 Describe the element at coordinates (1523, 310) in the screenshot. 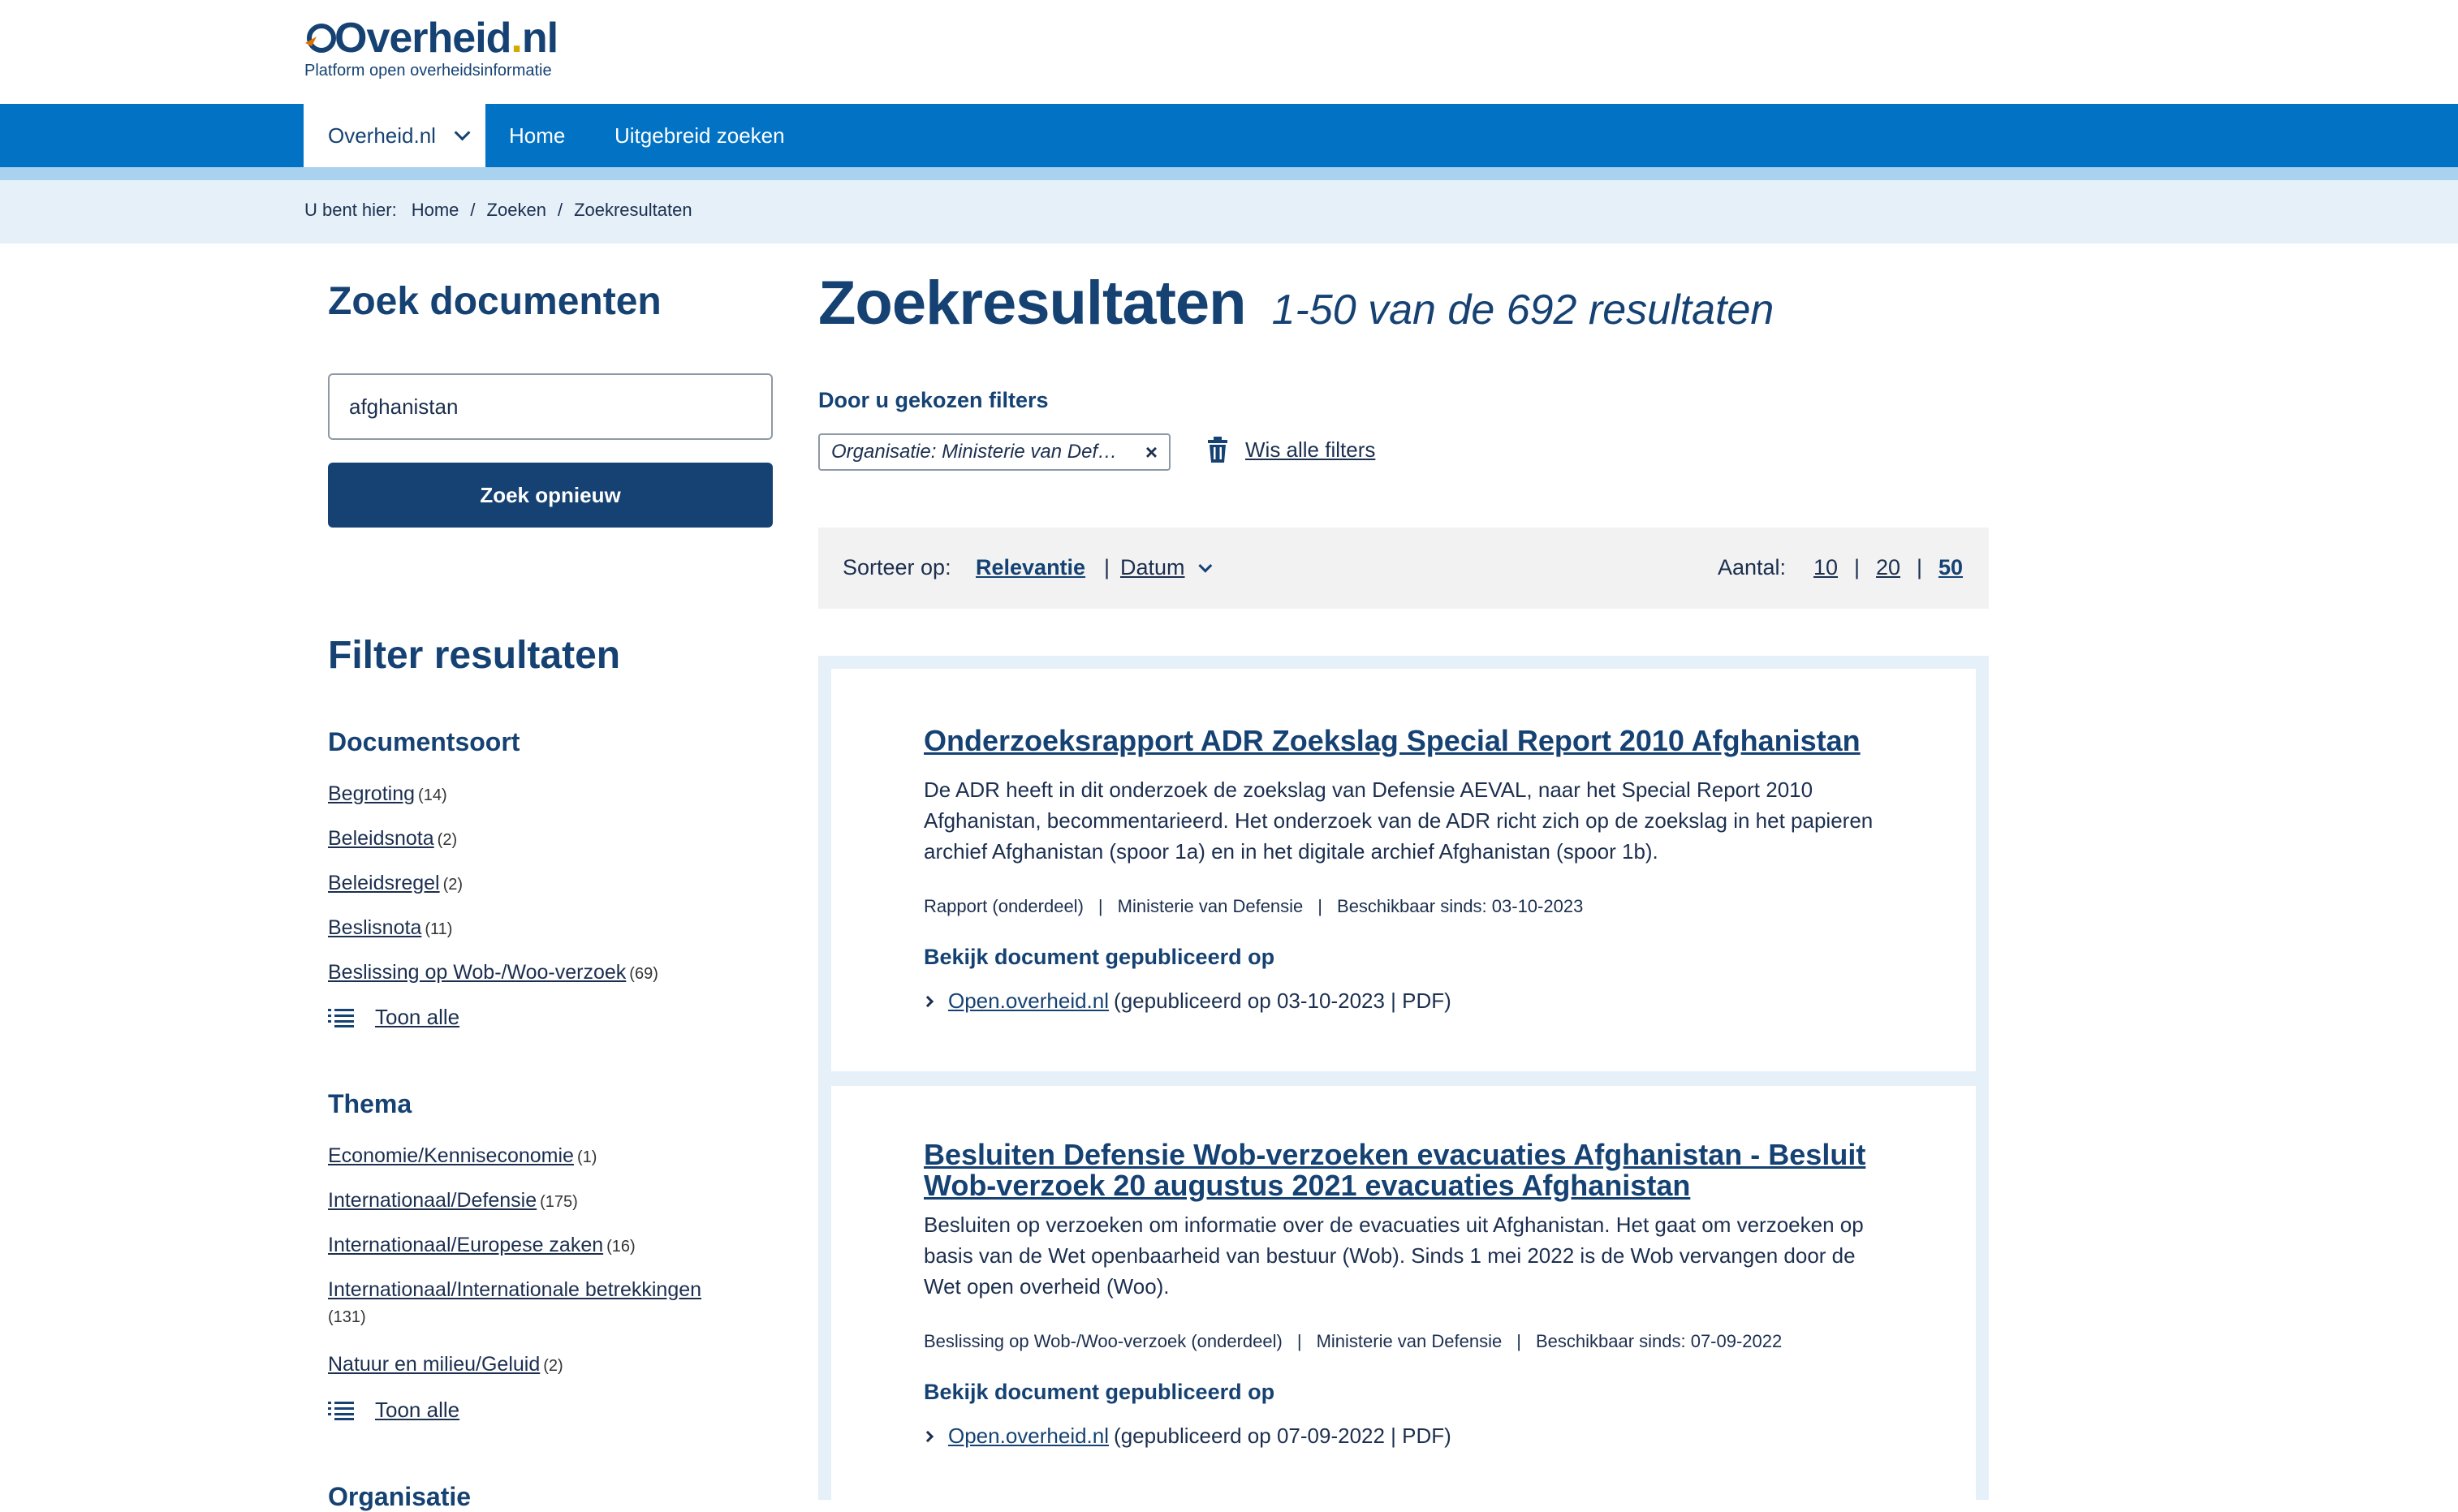

I see `results-count: 1-50 van de 692 resultaten` at that location.